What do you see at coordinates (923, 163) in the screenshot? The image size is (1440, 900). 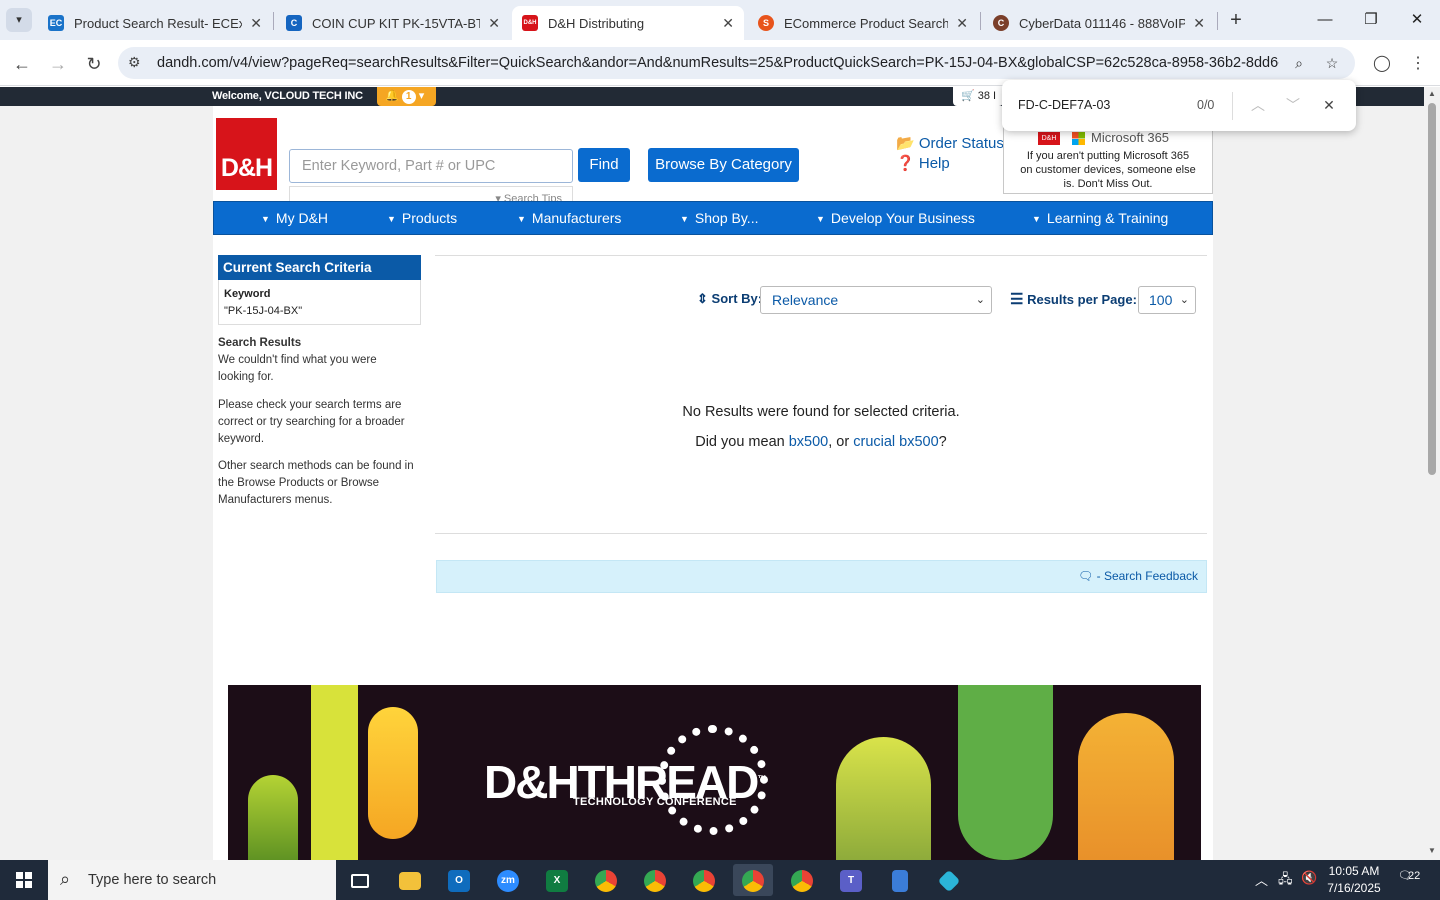 I see `help-link: ❓ Help` at bounding box center [923, 163].